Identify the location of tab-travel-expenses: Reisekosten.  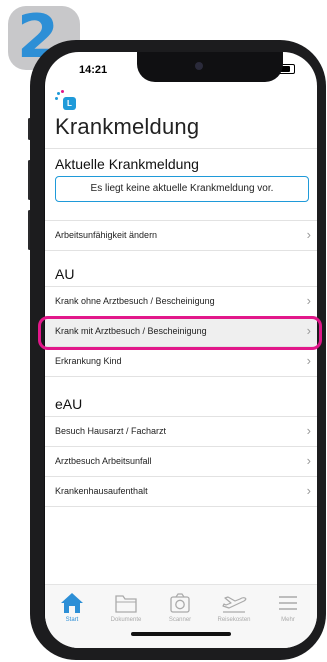
(234, 611).